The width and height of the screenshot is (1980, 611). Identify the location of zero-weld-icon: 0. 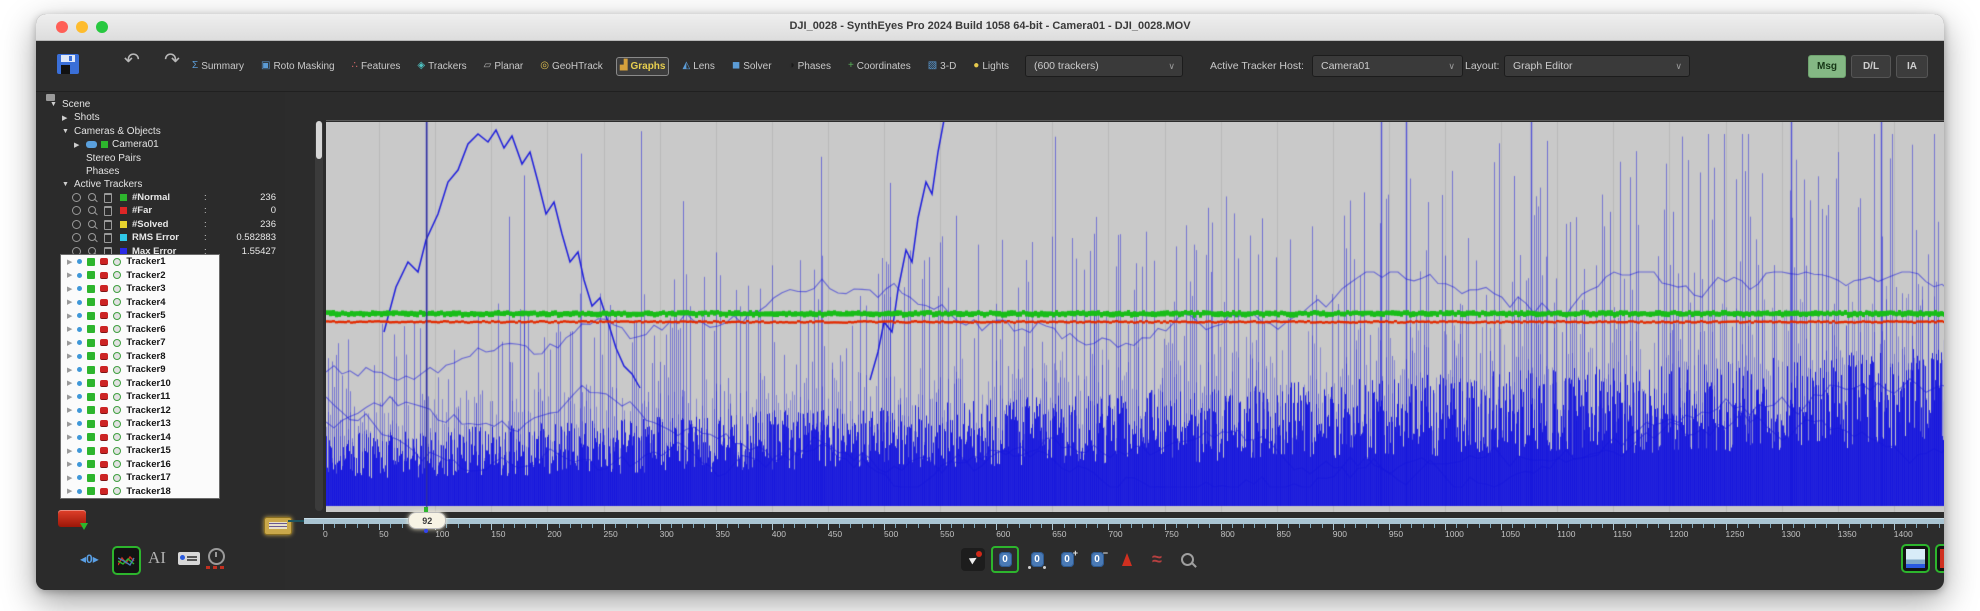
(1005, 559).